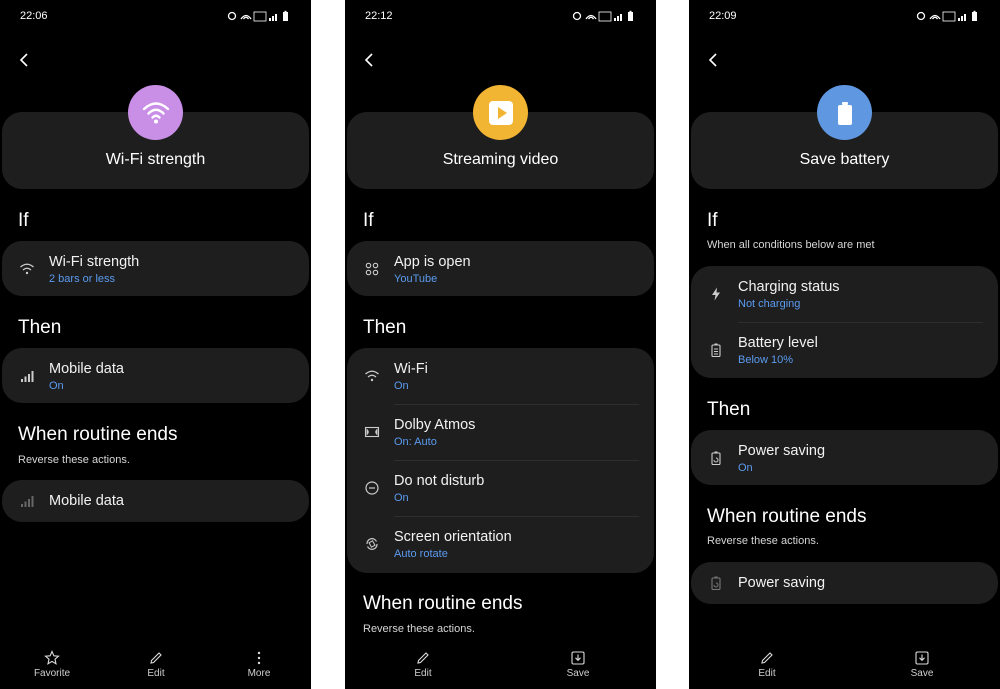  Describe the element at coordinates (766, 360) in the screenshot. I see `row-subtitle: Below 10%` at that location.